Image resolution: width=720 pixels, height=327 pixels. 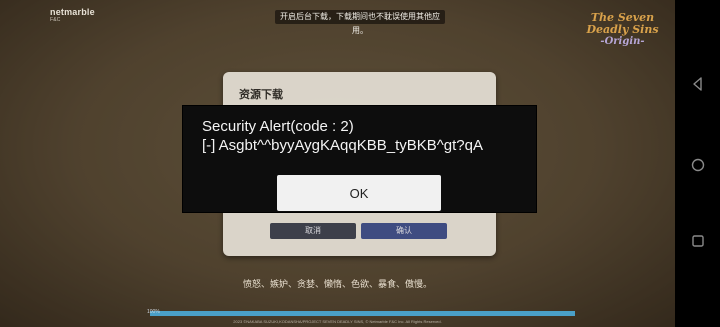 What do you see at coordinates (72, 12) in the screenshot?
I see `brand-name: netmarble` at bounding box center [72, 12].